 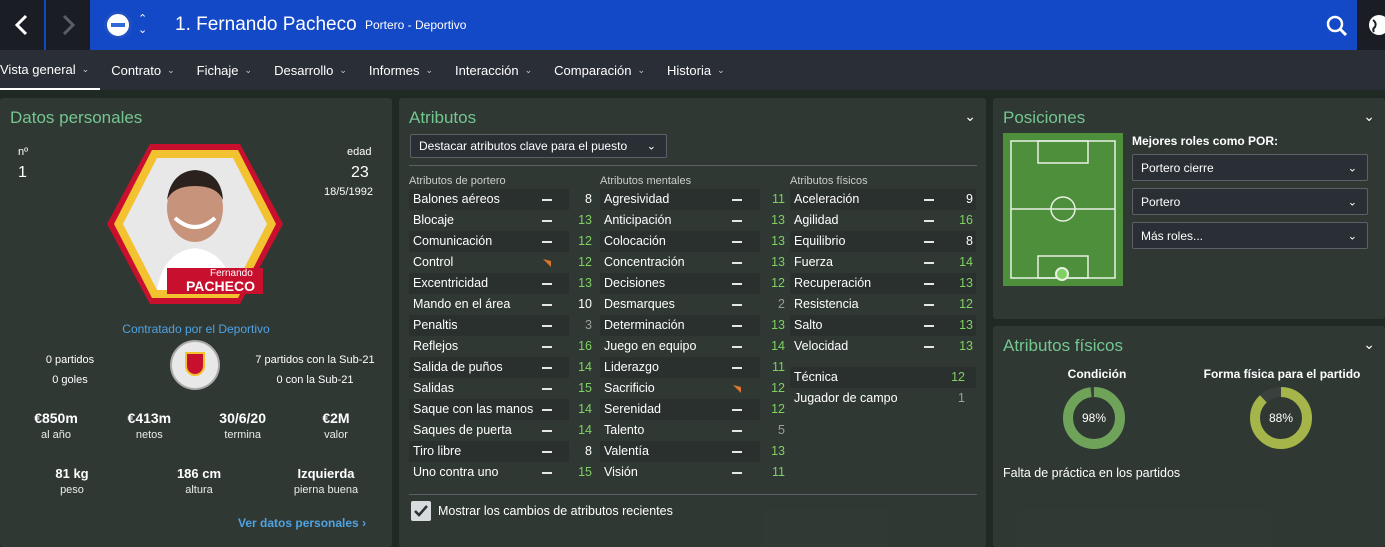 What do you see at coordinates (1250, 201) in the screenshot?
I see `role-select-2: Portero ⌄` at bounding box center [1250, 201].